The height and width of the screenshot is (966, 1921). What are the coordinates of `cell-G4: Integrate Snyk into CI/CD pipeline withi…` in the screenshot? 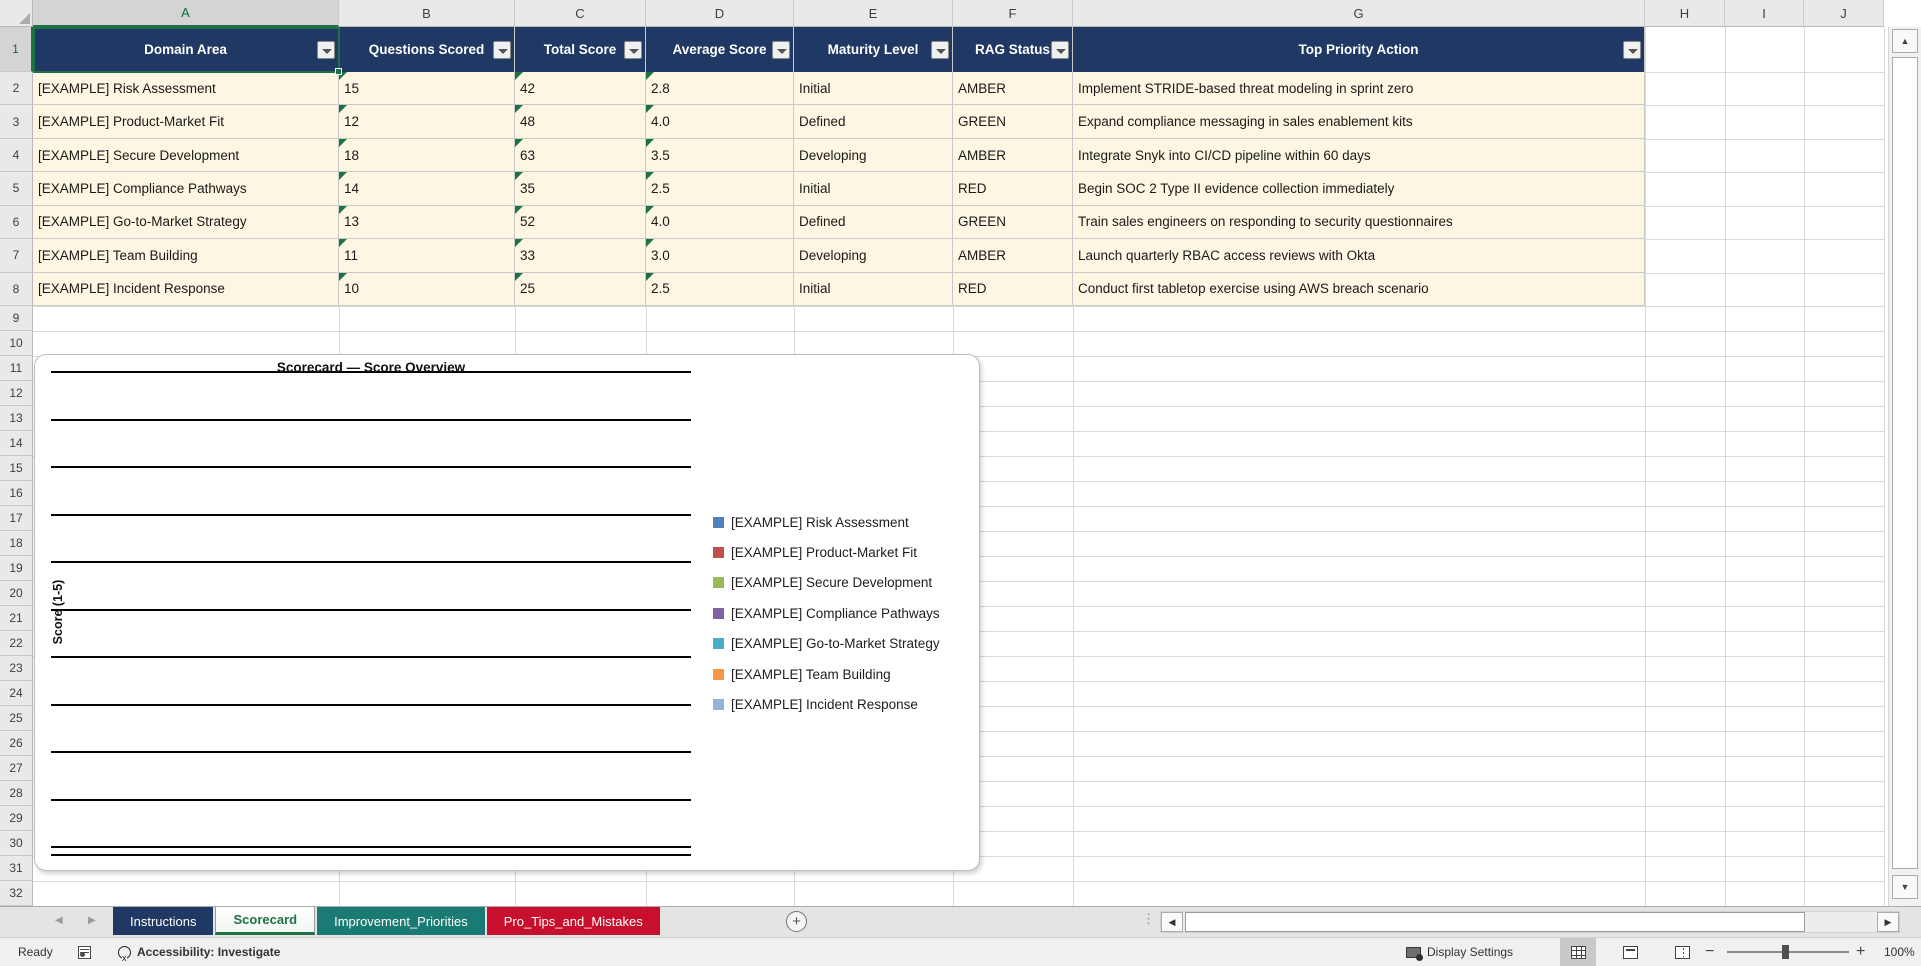 It's located at (1359, 155).